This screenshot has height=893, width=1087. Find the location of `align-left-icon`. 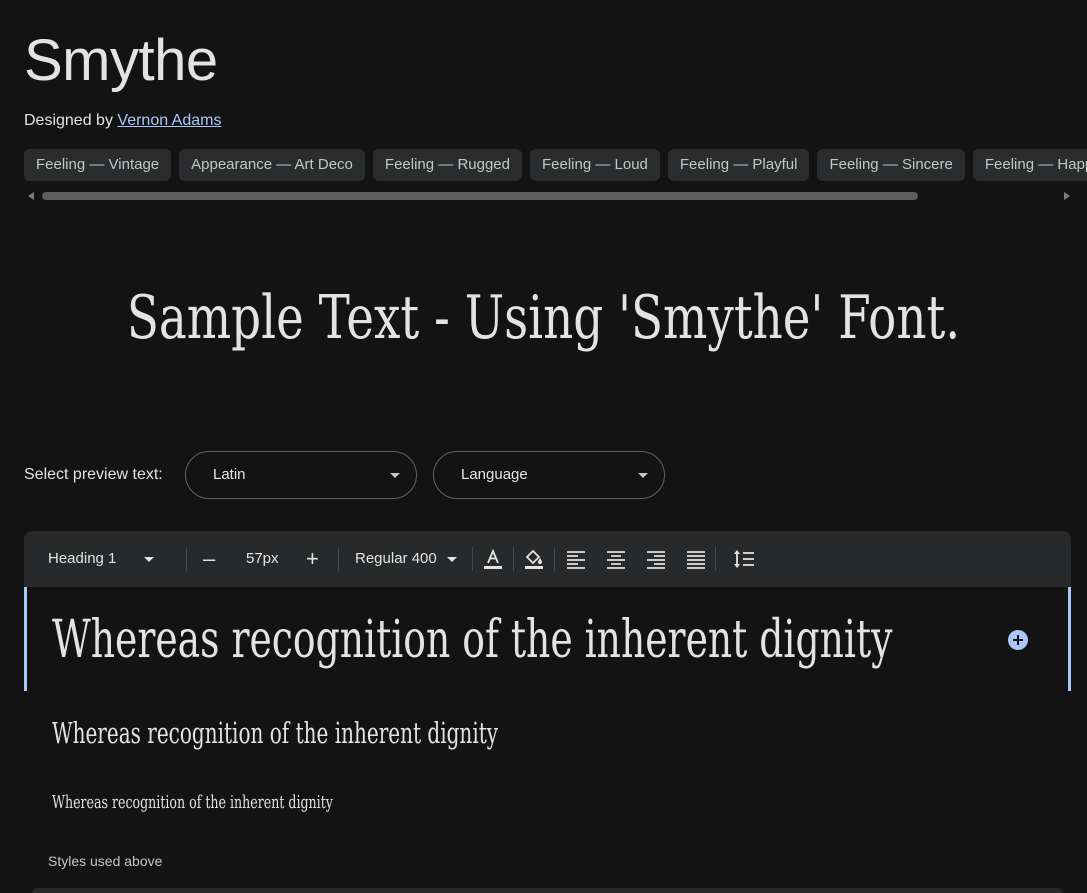

align-left-icon is located at coordinates (576, 559).